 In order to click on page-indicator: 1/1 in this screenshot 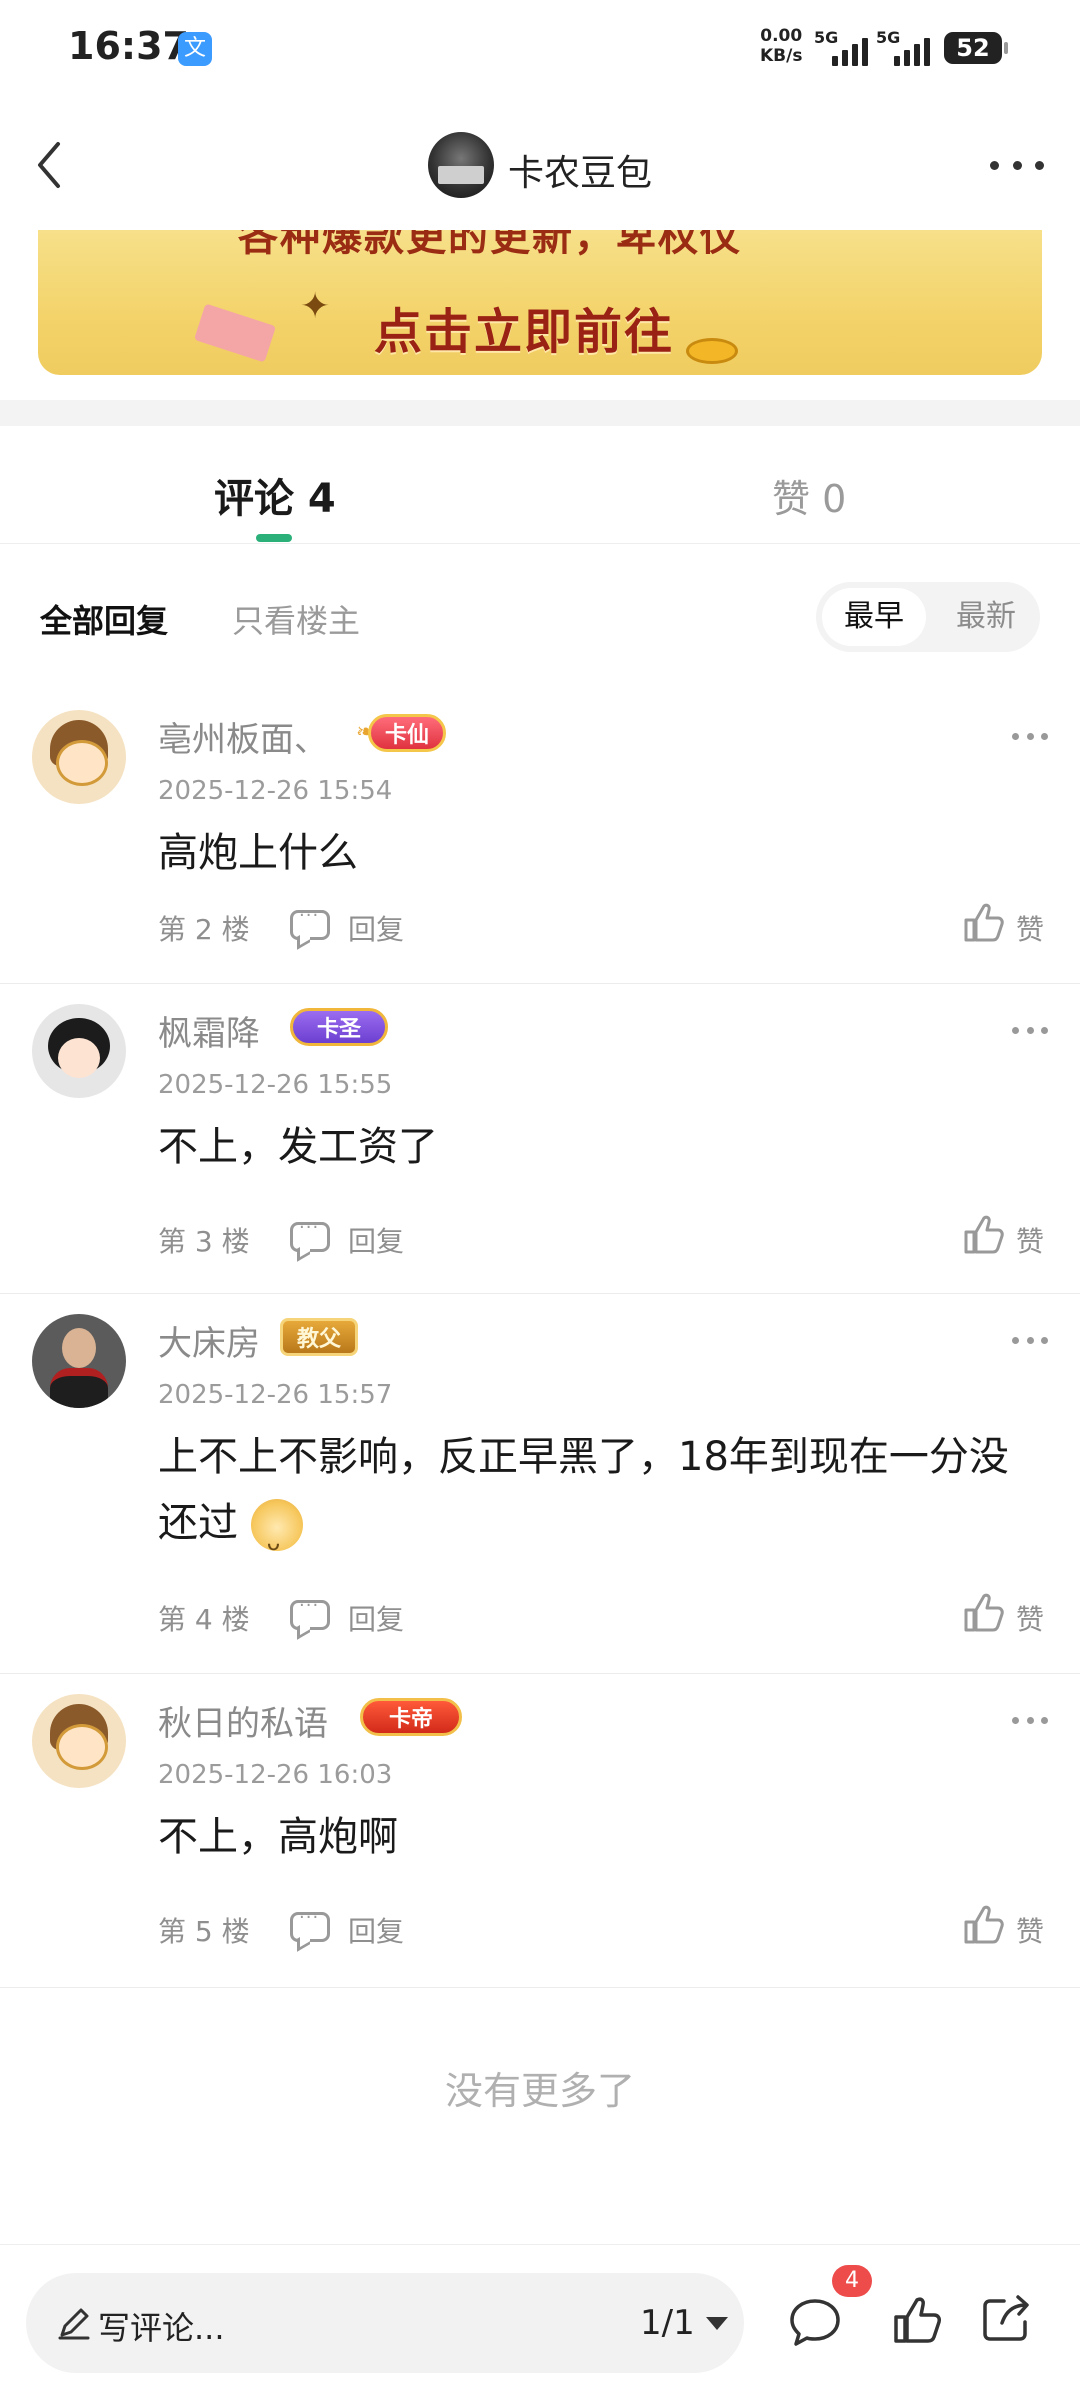, I will do `click(667, 2323)`.